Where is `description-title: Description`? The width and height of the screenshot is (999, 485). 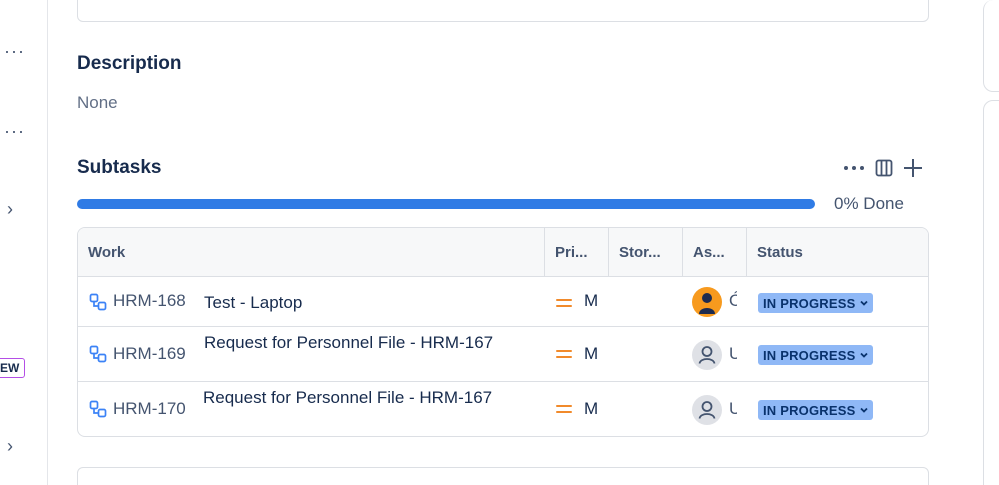 description-title: Description is located at coordinates (129, 63).